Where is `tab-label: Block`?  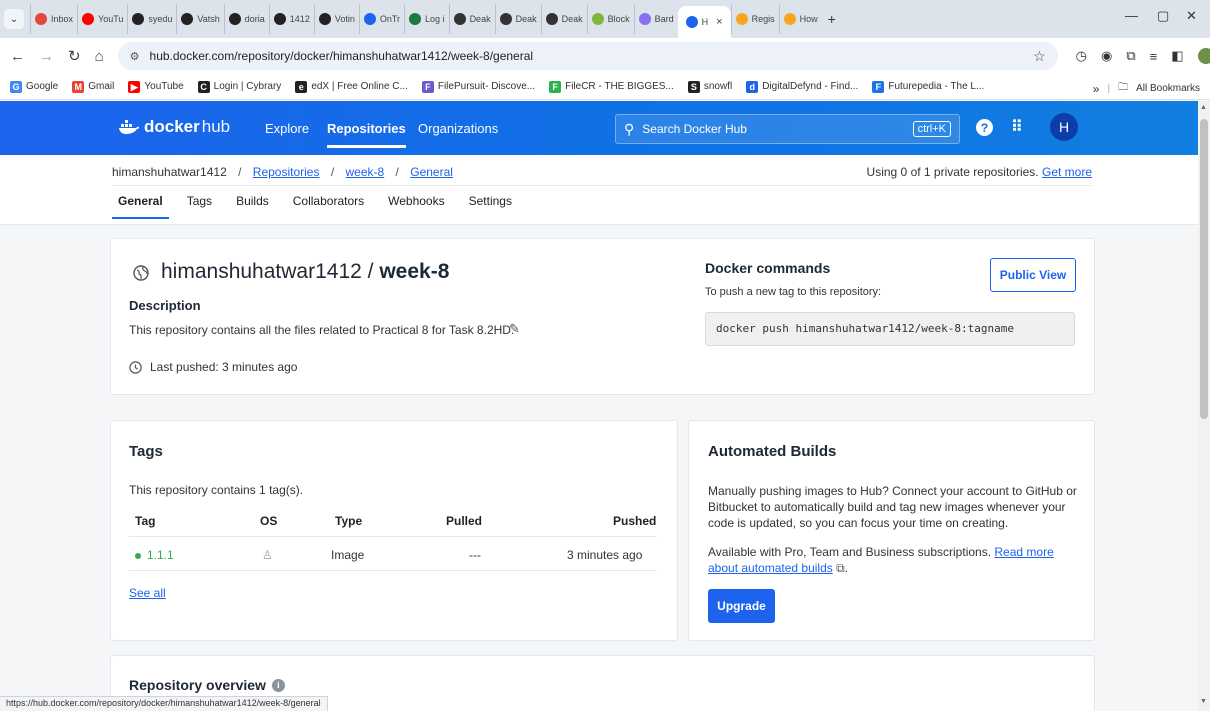
tab-label: Block is located at coordinates (618, 19).